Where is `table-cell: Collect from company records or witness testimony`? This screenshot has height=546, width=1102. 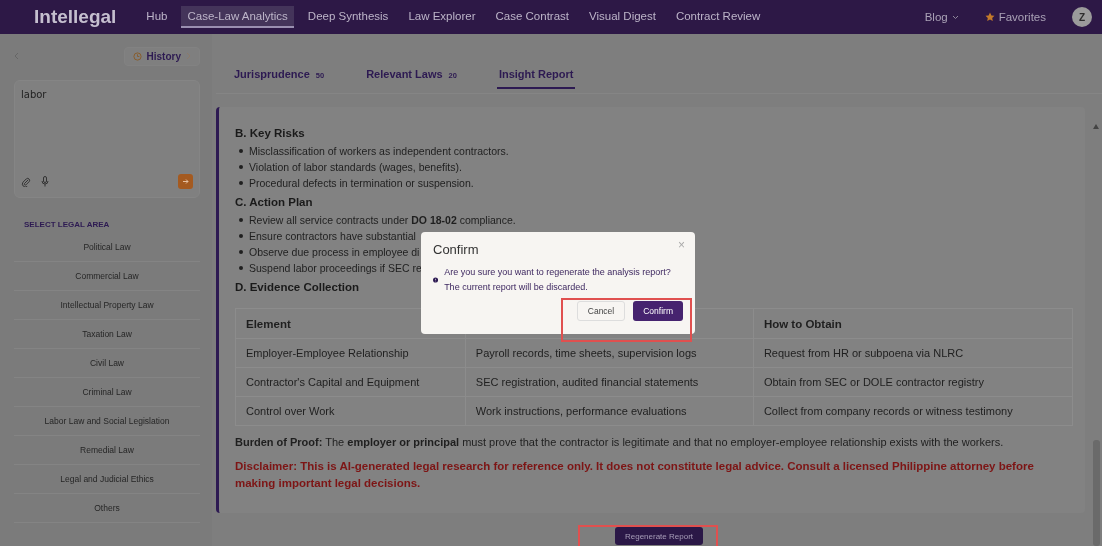
table-cell: Collect from company records or witness testimony is located at coordinates (913, 411).